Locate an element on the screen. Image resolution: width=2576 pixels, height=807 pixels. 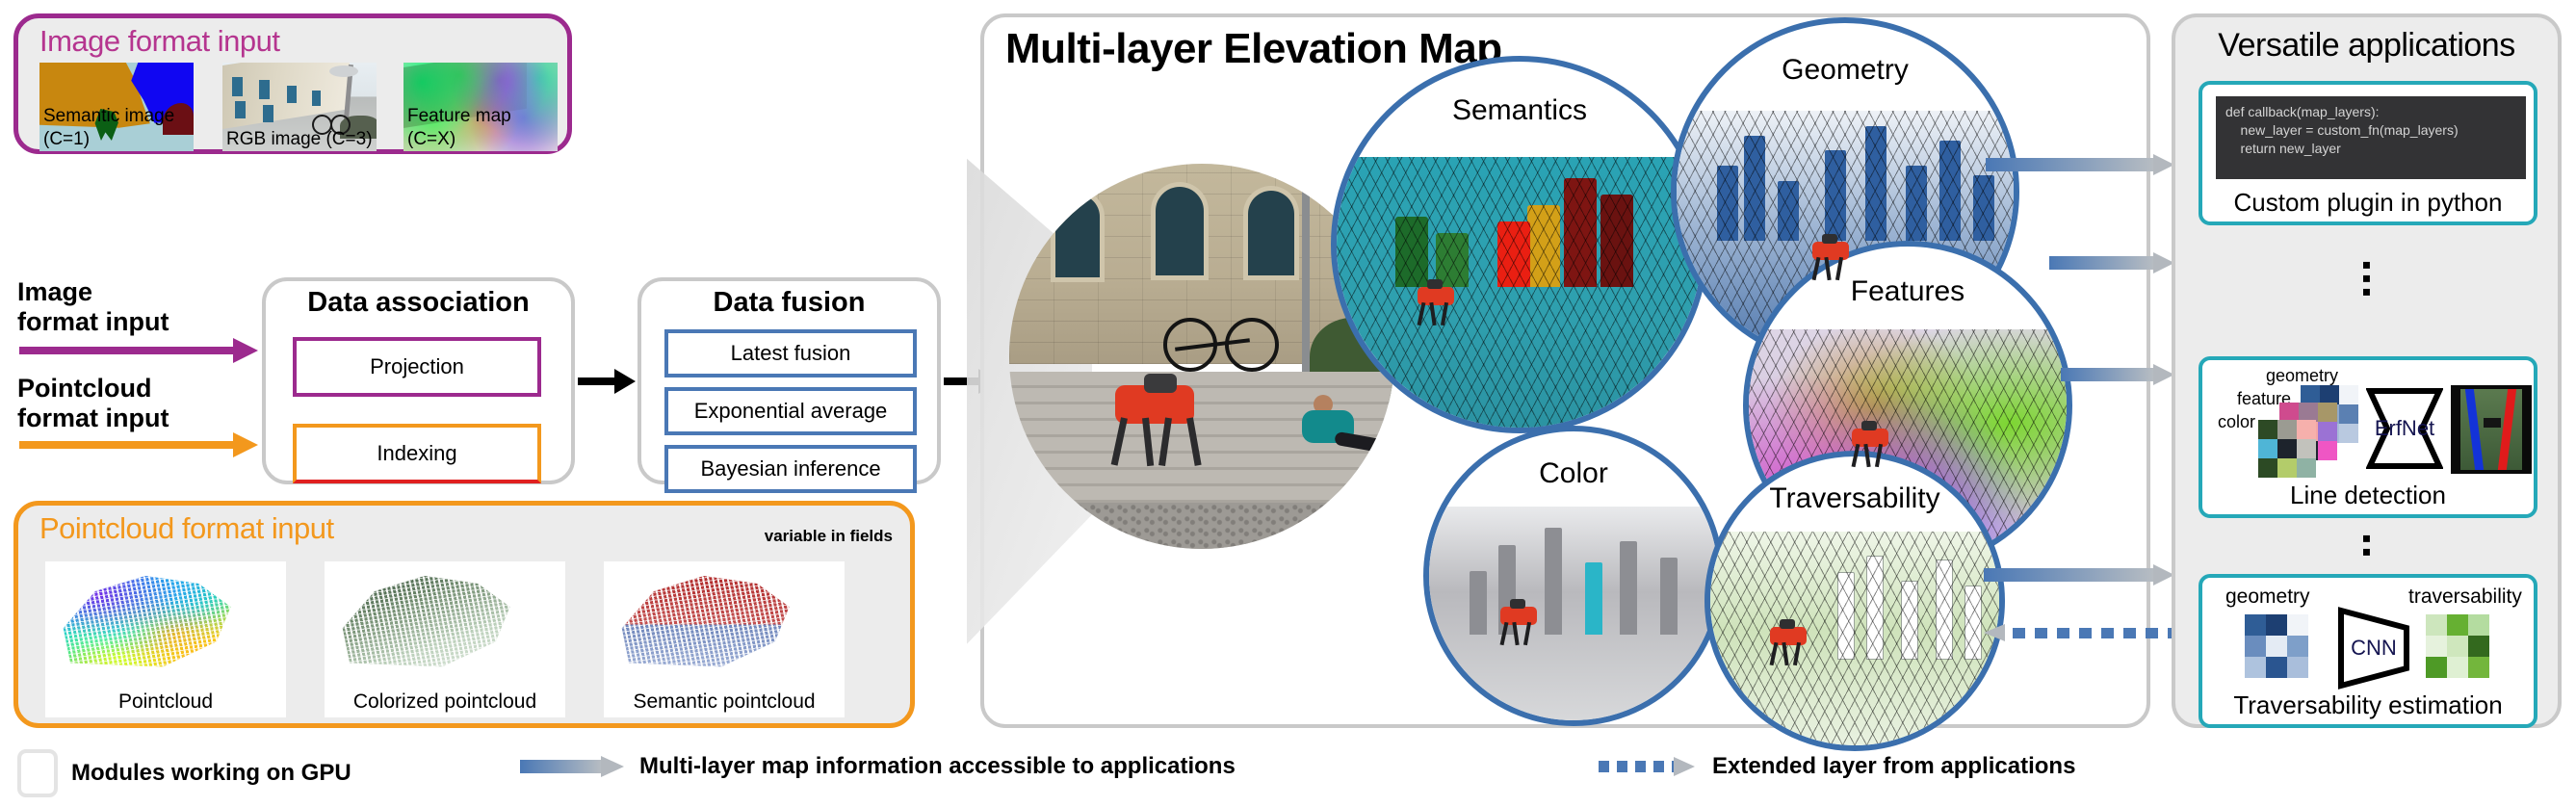
legend-text-modules: Modules working on GPU is located at coordinates (211, 773).